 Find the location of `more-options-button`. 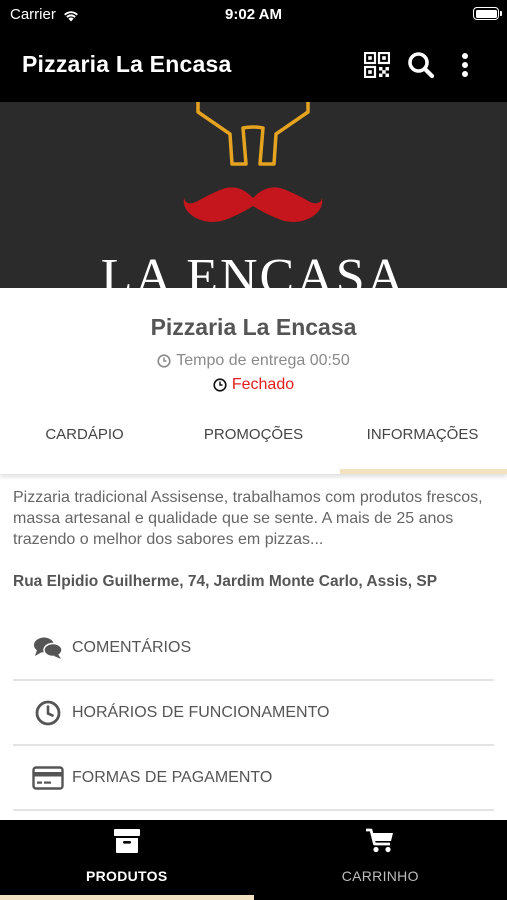

more-options-button is located at coordinates (465, 65).